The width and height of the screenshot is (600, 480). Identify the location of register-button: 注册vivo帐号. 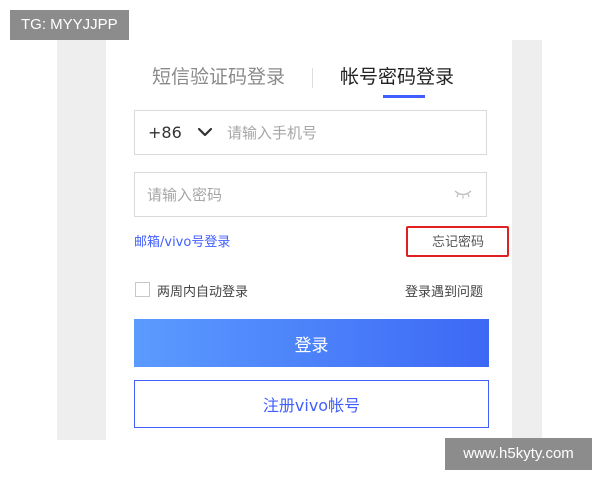
(311, 404).